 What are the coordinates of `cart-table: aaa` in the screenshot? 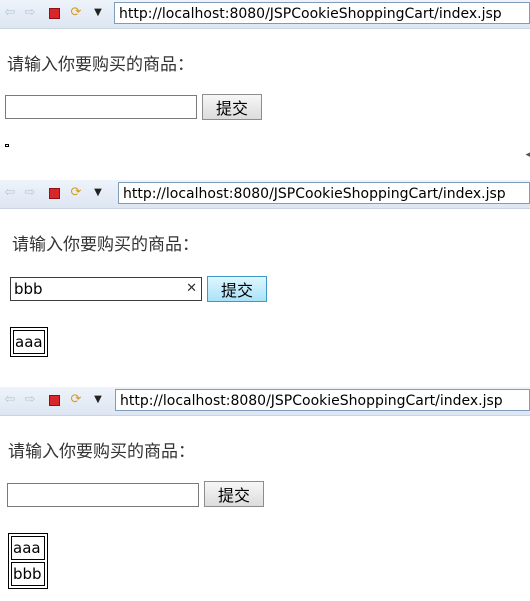 It's located at (29, 342).